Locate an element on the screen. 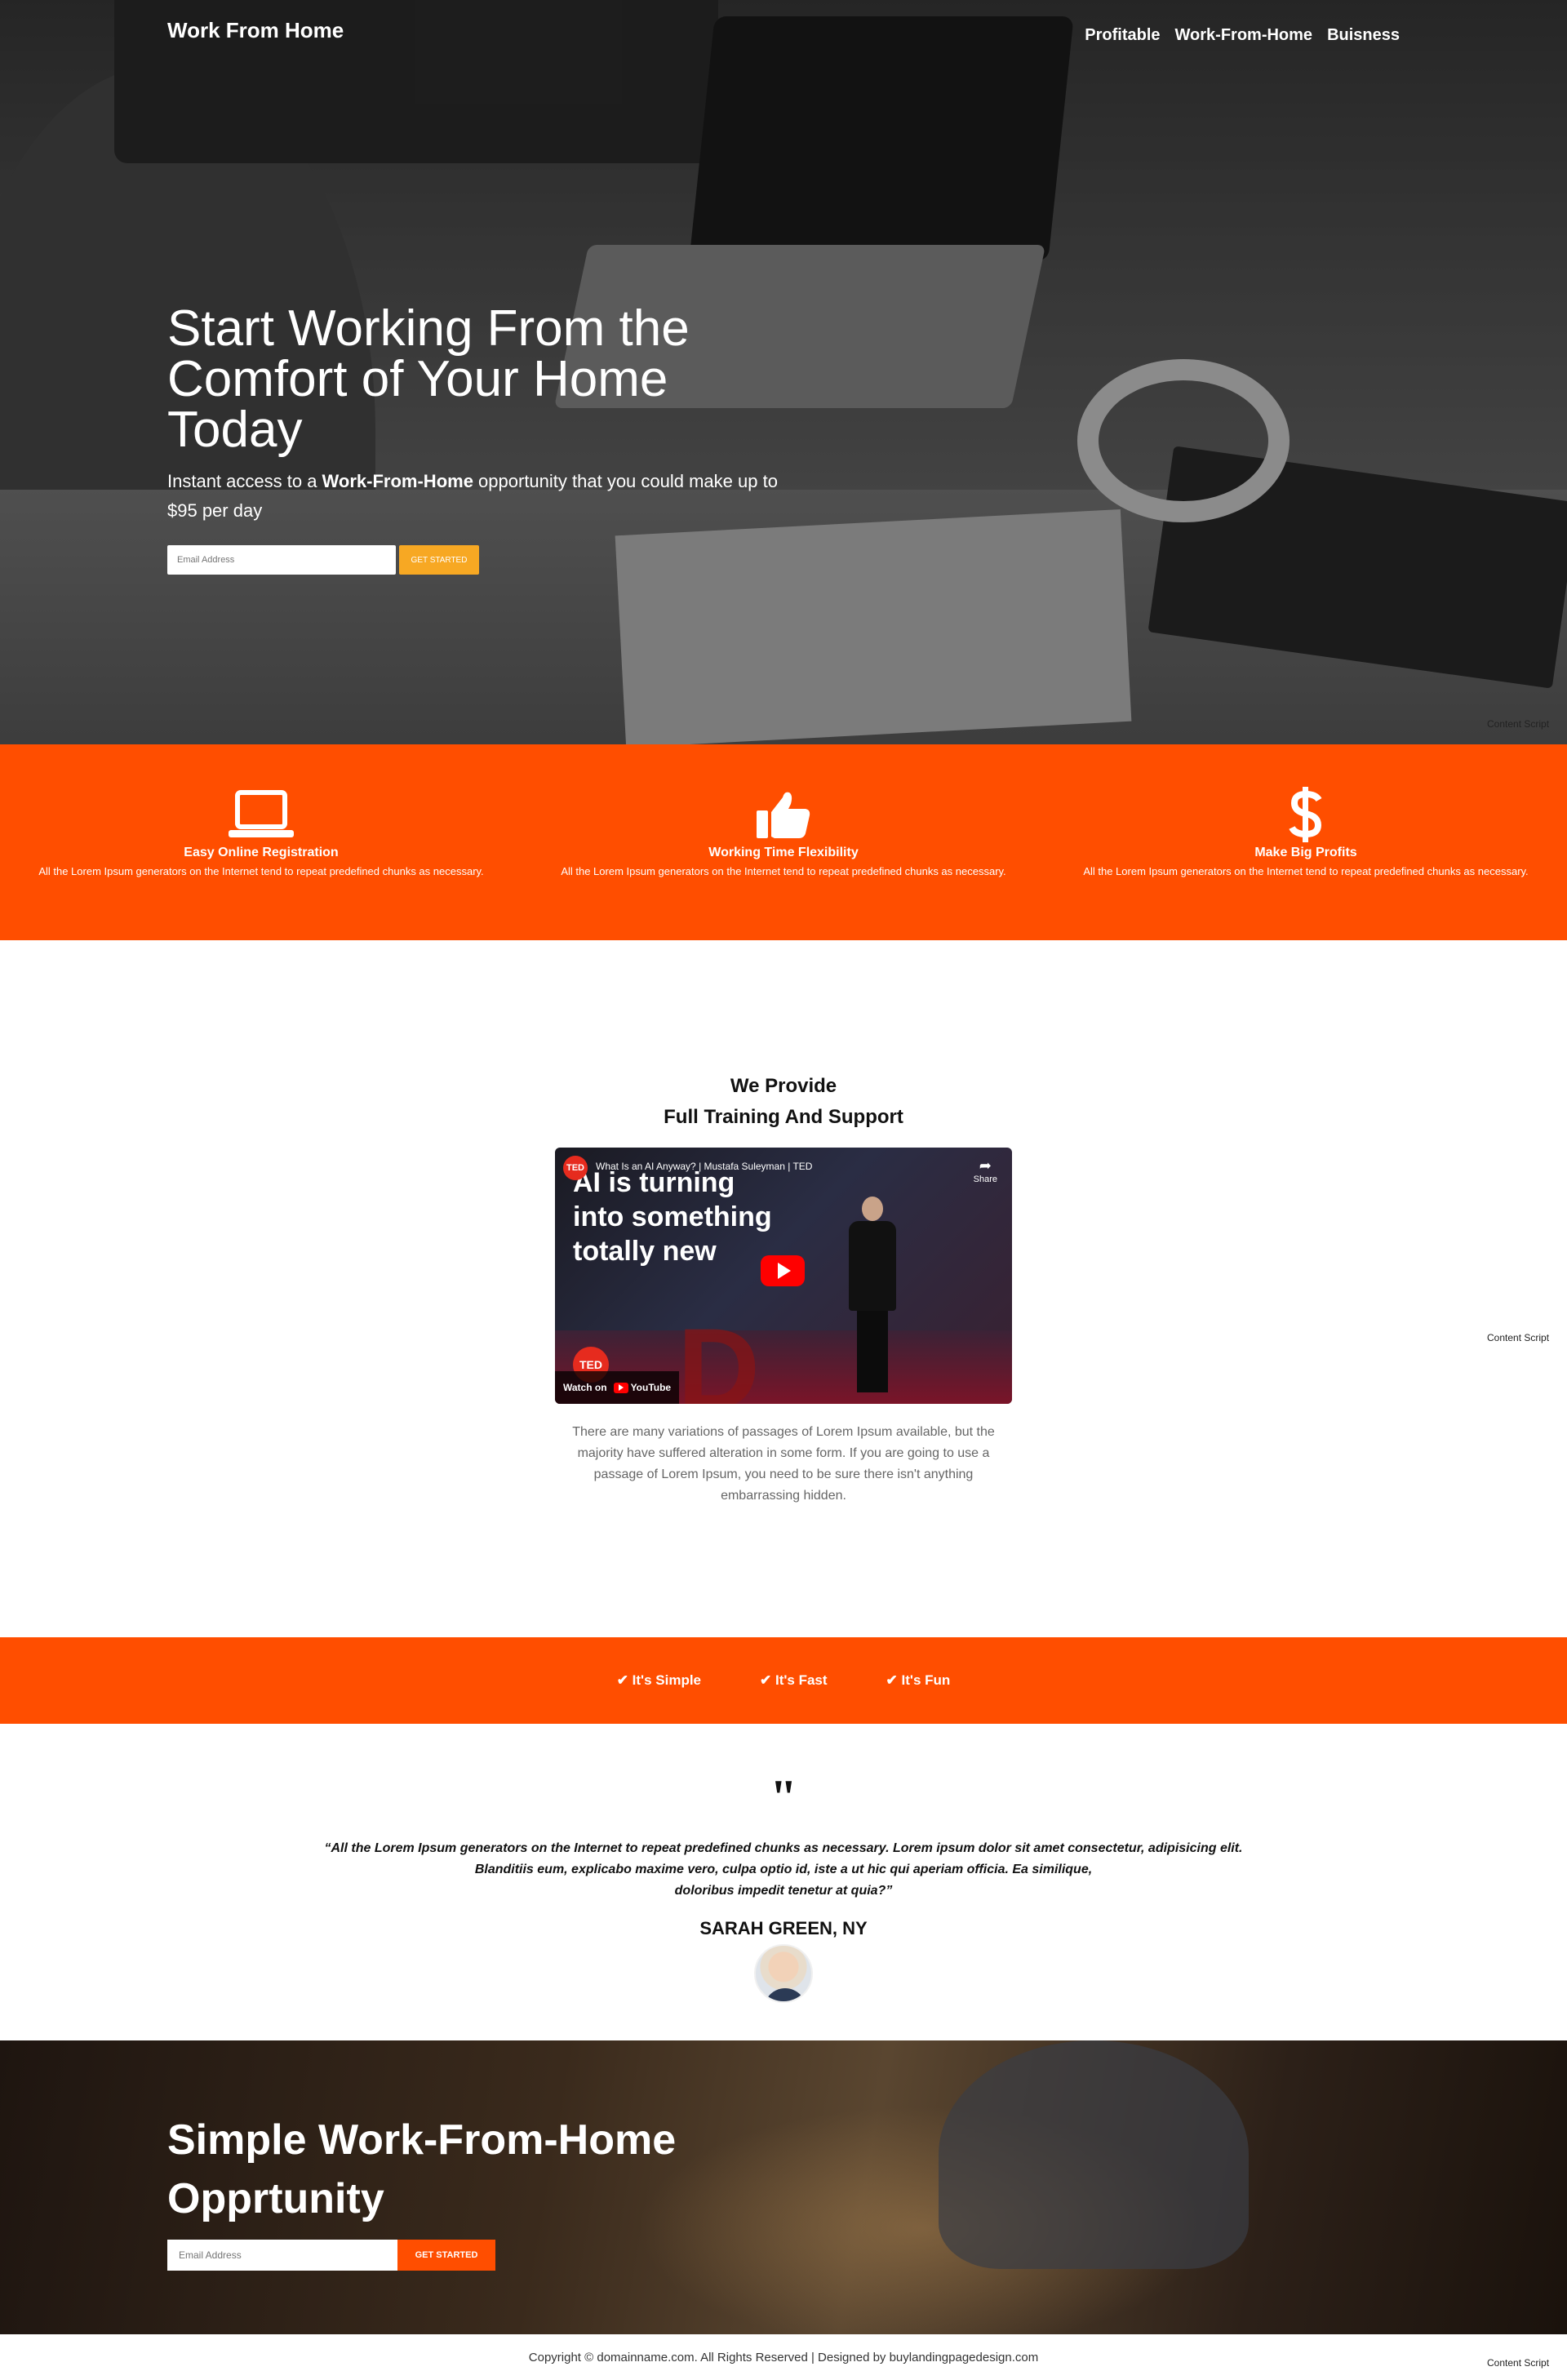 The width and height of the screenshot is (1567, 2380). testimonial-line: doloribus impedit tenetur at quia?” is located at coordinates (783, 1891).